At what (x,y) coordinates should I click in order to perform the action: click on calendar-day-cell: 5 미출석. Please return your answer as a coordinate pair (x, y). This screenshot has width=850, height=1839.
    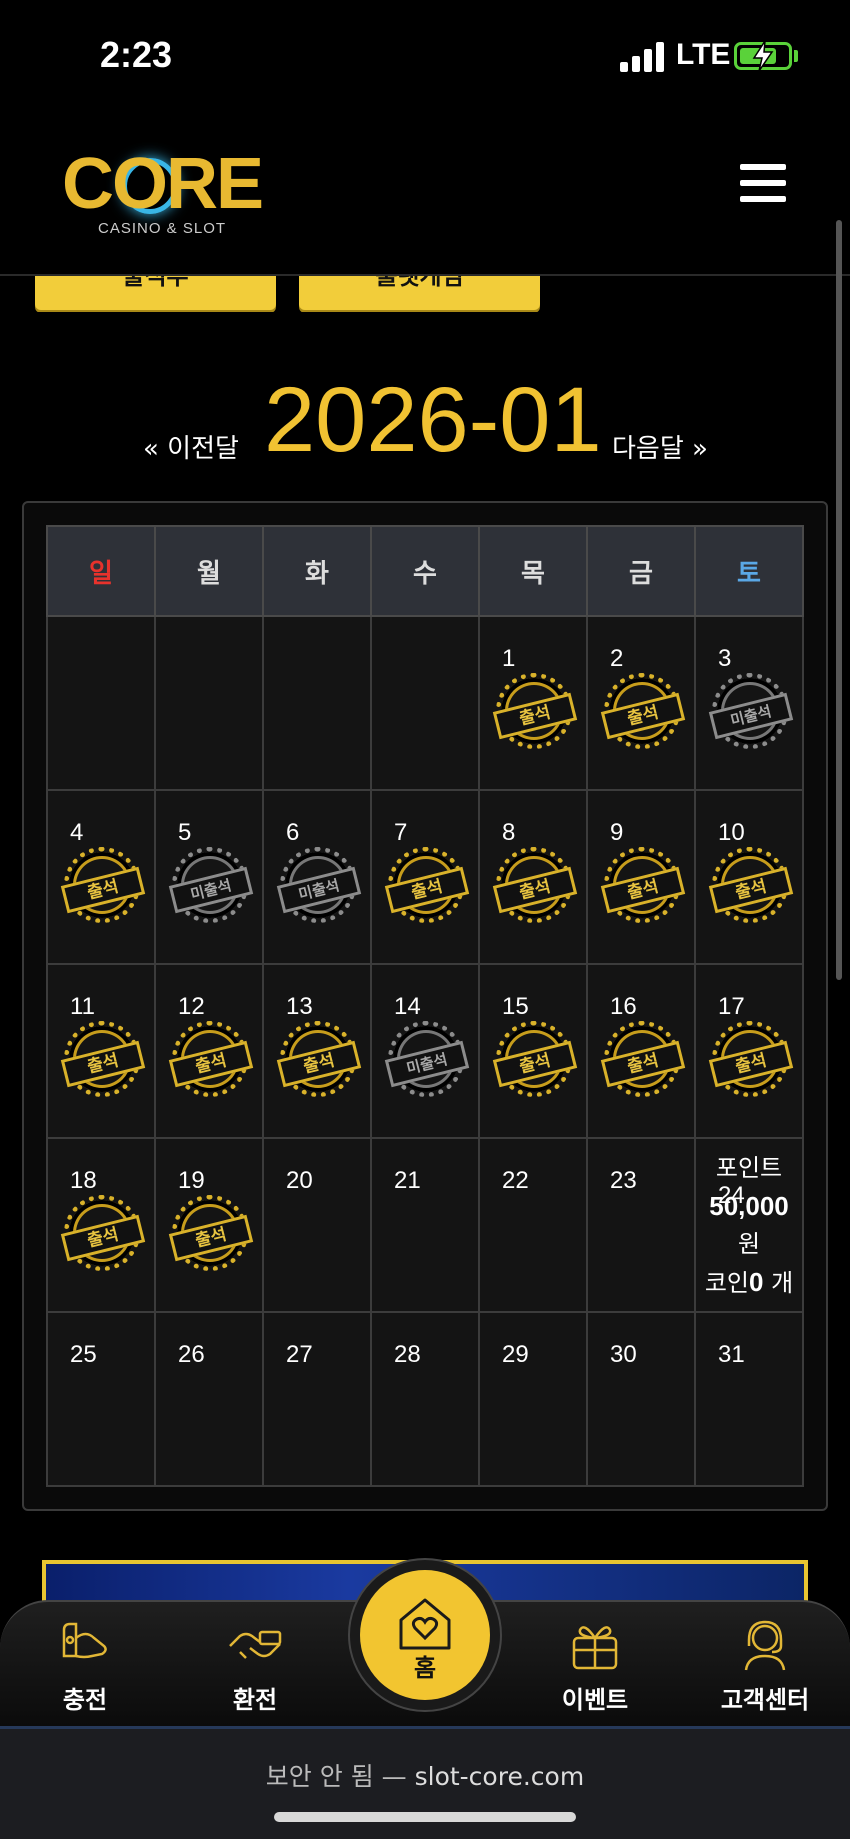
    Looking at the image, I should click on (209, 877).